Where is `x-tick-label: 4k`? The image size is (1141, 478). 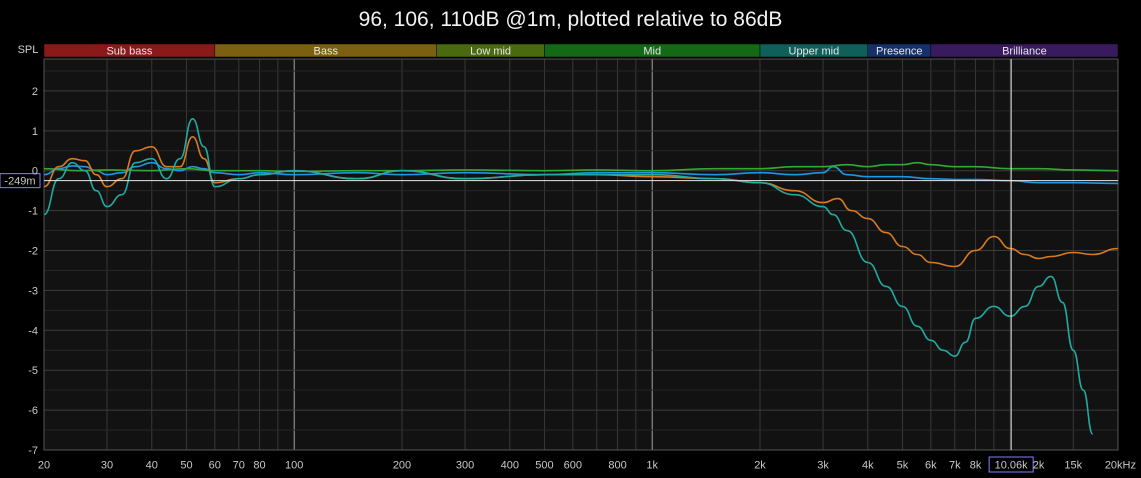 x-tick-label: 4k is located at coordinates (868, 466).